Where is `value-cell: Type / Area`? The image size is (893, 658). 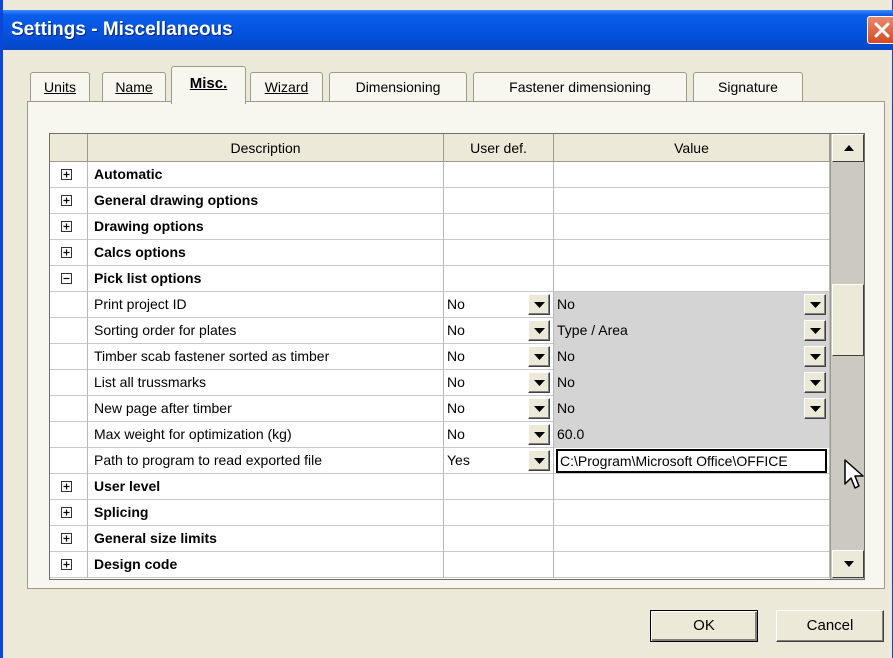 value-cell: Type / Area is located at coordinates (692, 331).